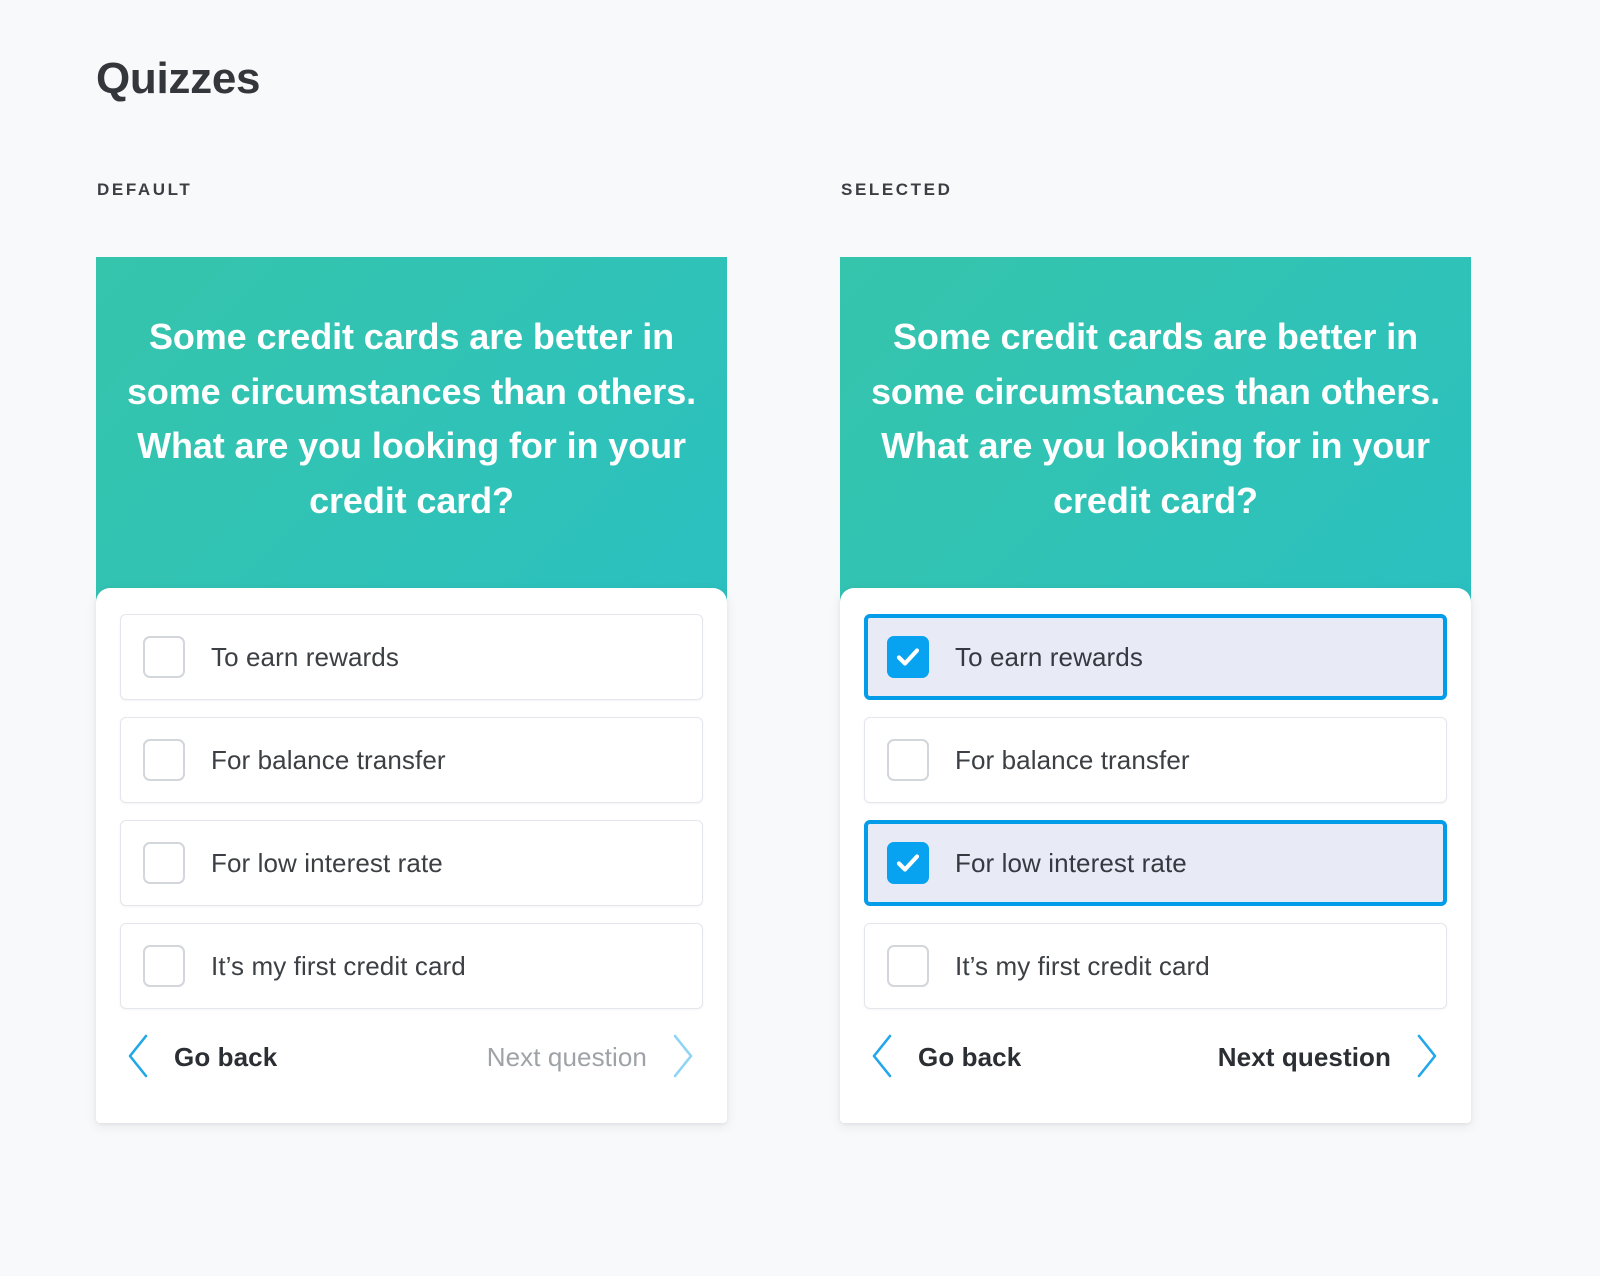 Image resolution: width=1600 pixels, height=1276 pixels. I want to click on column-label-selected: SELECTED, so click(897, 189).